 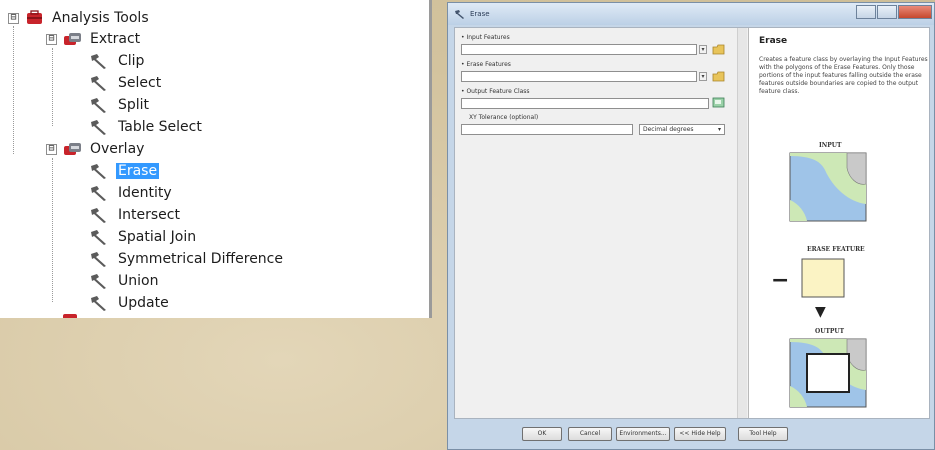 I want to click on cancel-button: Cancel, so click(x=590, y=434).